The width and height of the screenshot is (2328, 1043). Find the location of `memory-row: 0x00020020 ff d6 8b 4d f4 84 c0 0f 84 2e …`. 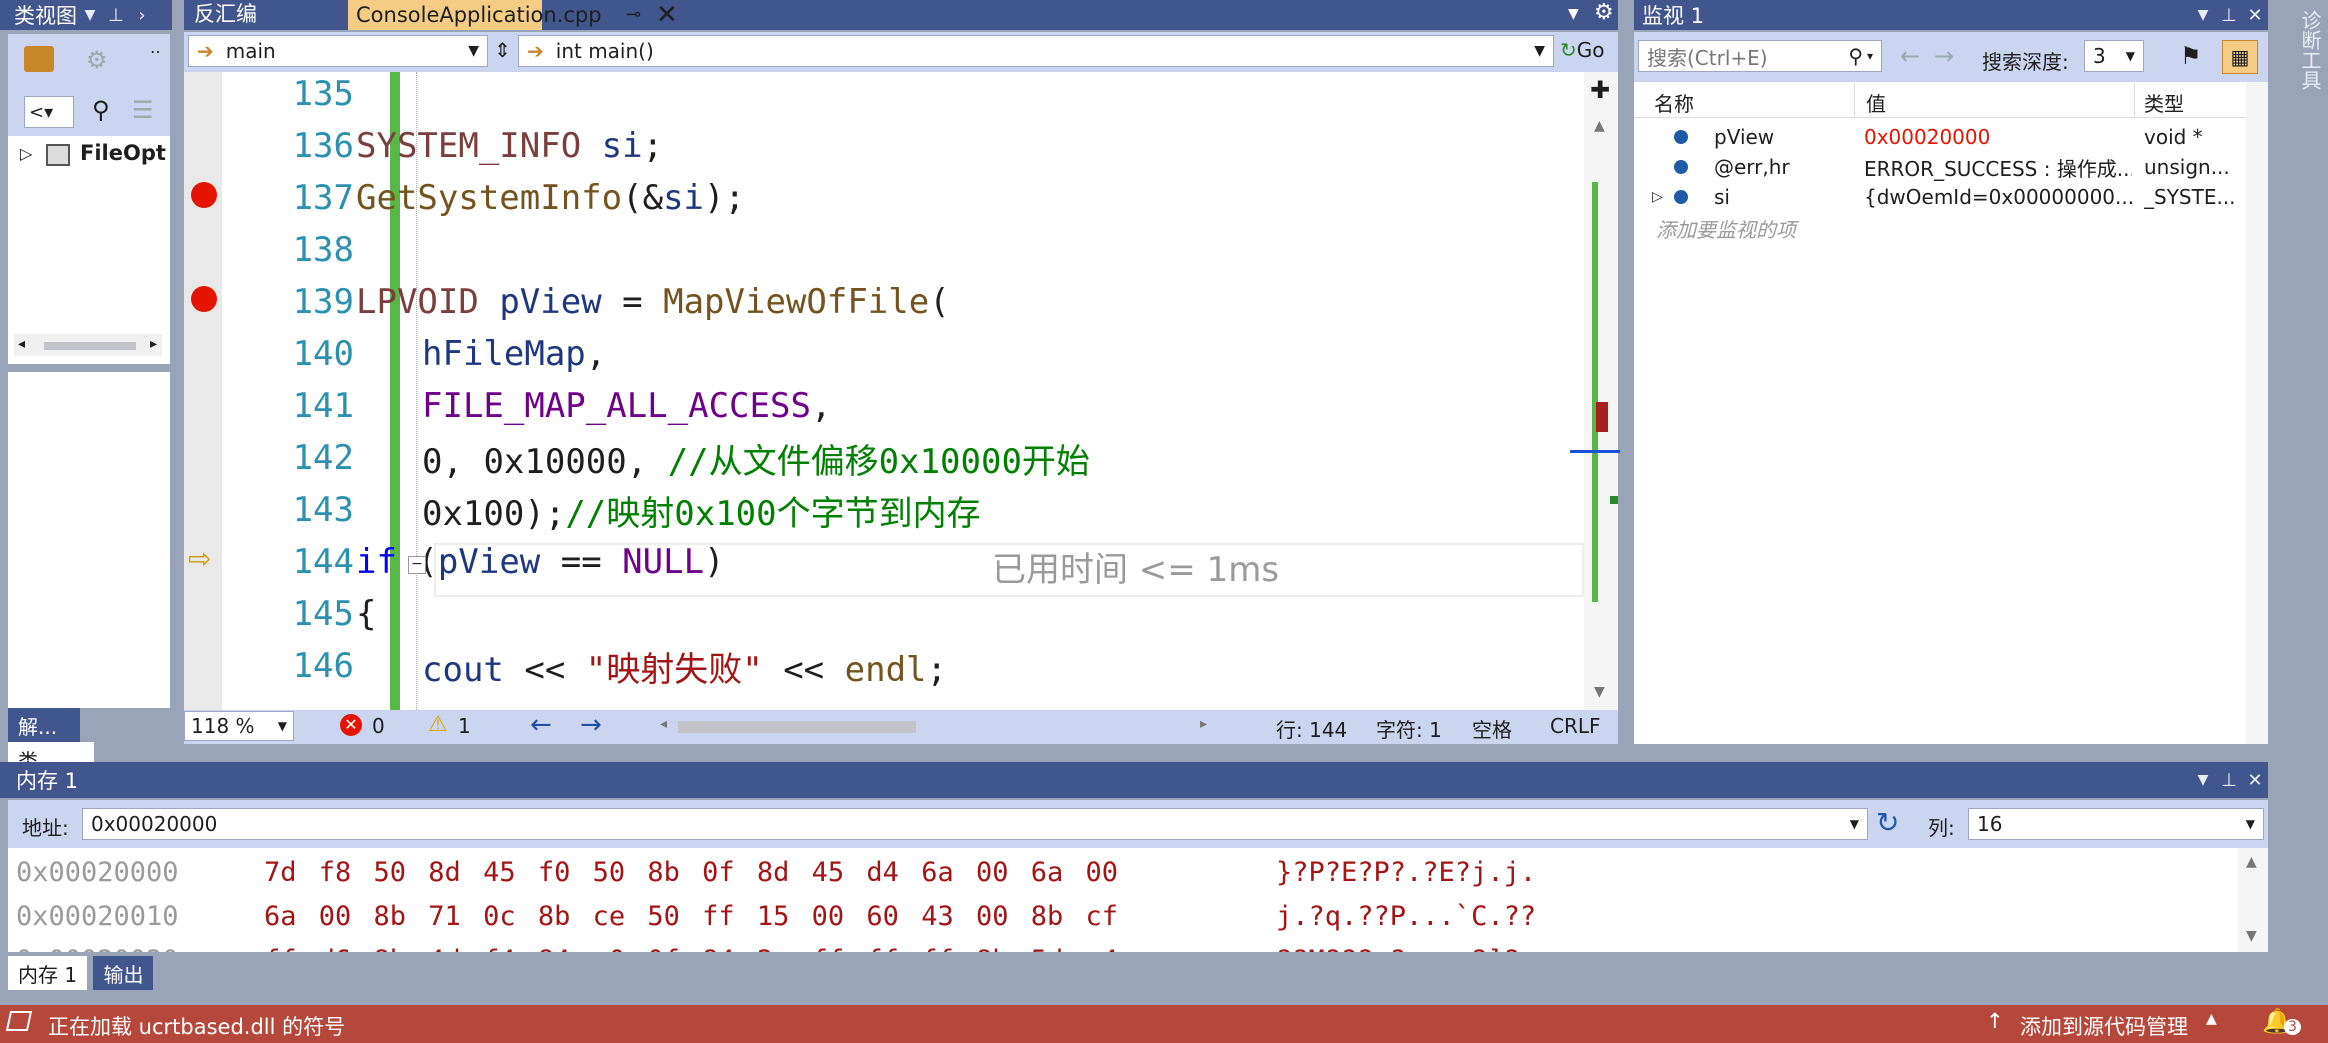

memory-row: 0x00020020 ff d6 8b 4d f4 84 c0 0f 84 2e … is located at coordinates (1123, 945).